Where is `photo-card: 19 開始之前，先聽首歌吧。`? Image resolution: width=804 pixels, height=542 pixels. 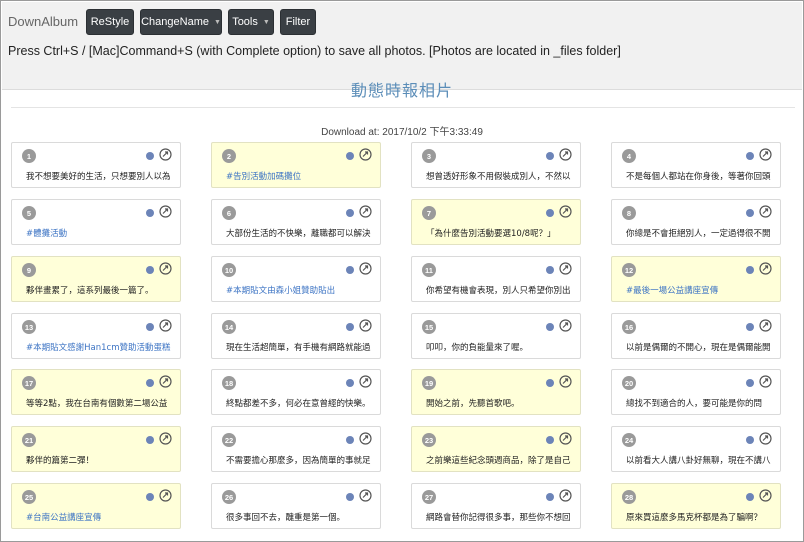
photo-card: 19 開始之前，先聽首歌吧。 is located at coordinates (496, 392).